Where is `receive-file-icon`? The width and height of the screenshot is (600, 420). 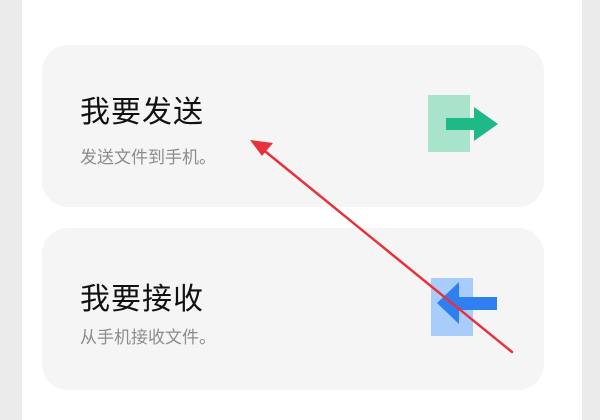
receive-file-icon is located at coordinates (462, 305).